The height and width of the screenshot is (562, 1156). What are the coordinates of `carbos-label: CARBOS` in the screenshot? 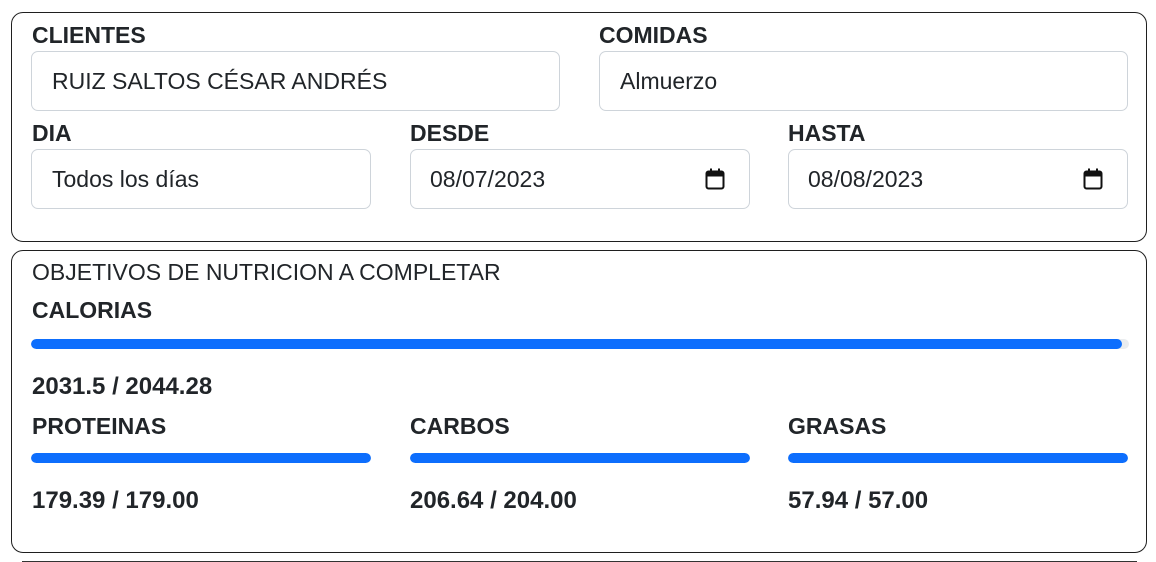 It's located at (460, 426).